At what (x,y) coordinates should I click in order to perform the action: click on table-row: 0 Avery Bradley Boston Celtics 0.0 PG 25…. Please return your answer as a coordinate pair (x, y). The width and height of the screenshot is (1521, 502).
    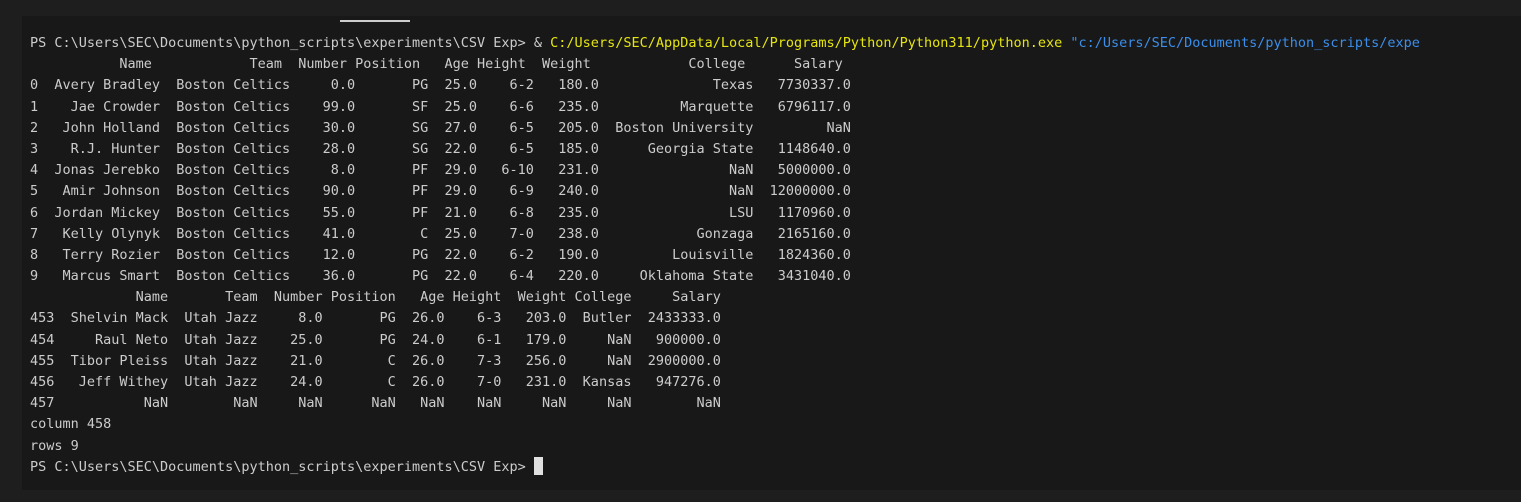
    Looking at the image, I should click on (440, 85).